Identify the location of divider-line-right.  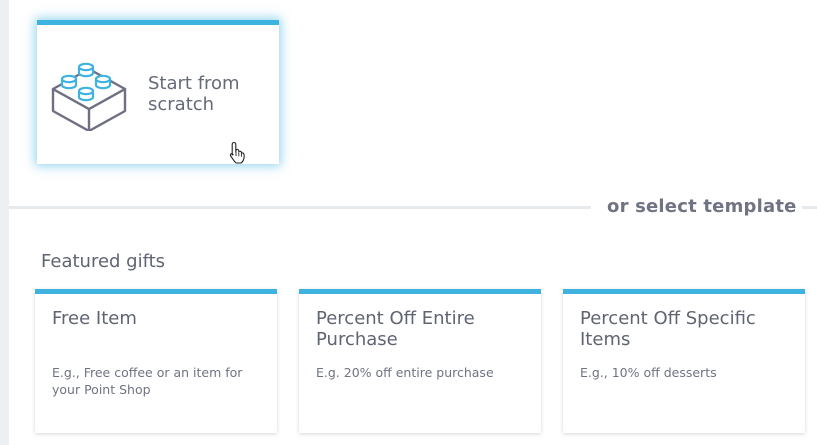
(809, 207).